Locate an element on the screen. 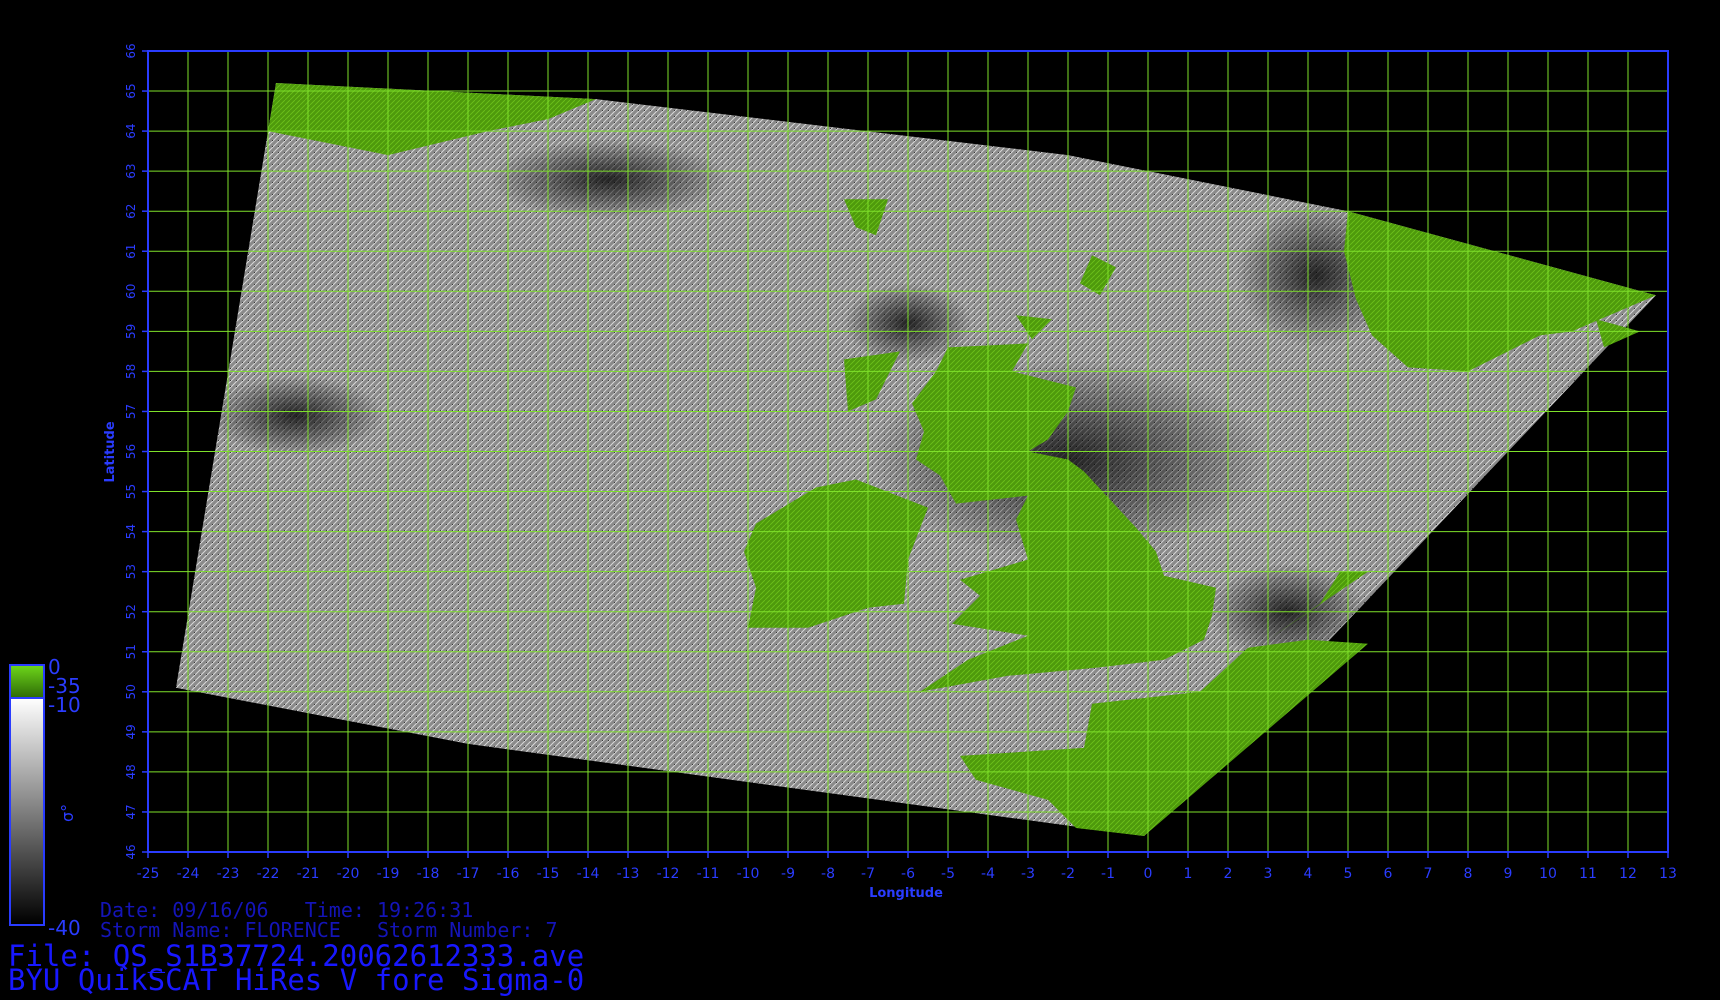 The height and width of the screenshot is (1000, 1720). colorbar-legend: 0 -35 -10 -40 σ° is located at coordinates (45, 797).